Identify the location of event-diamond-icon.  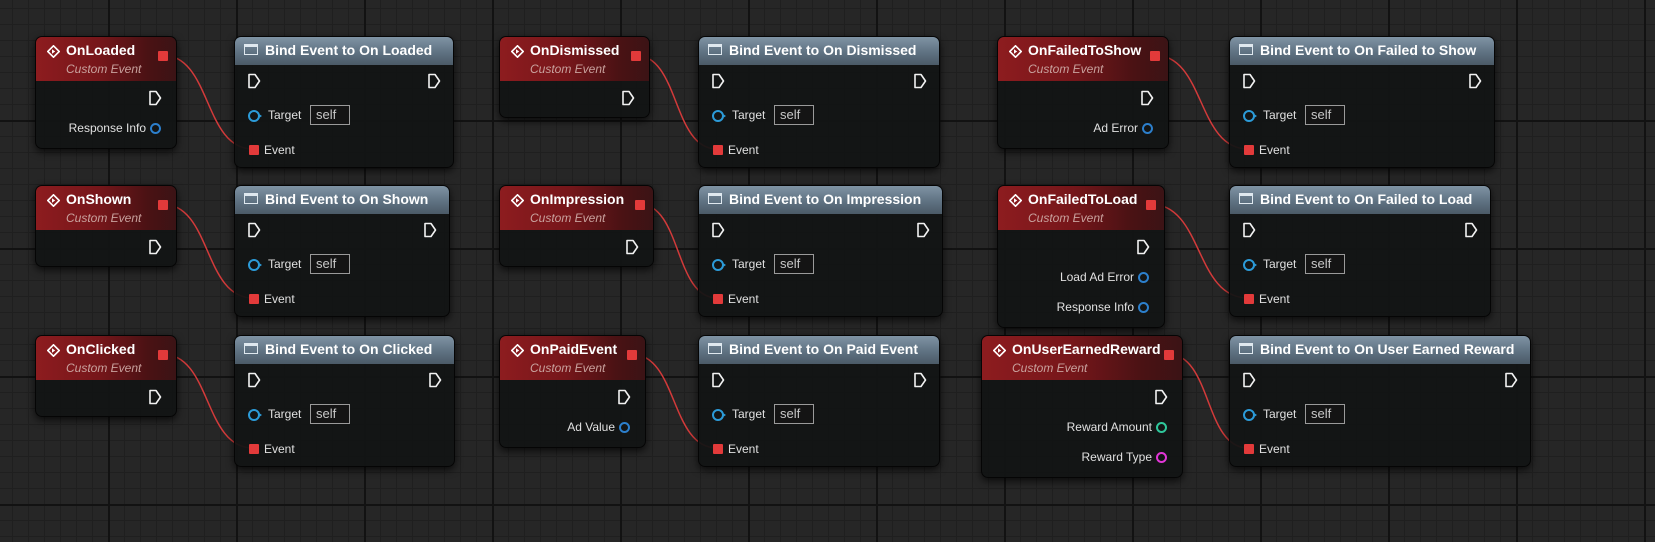
(517, 350).